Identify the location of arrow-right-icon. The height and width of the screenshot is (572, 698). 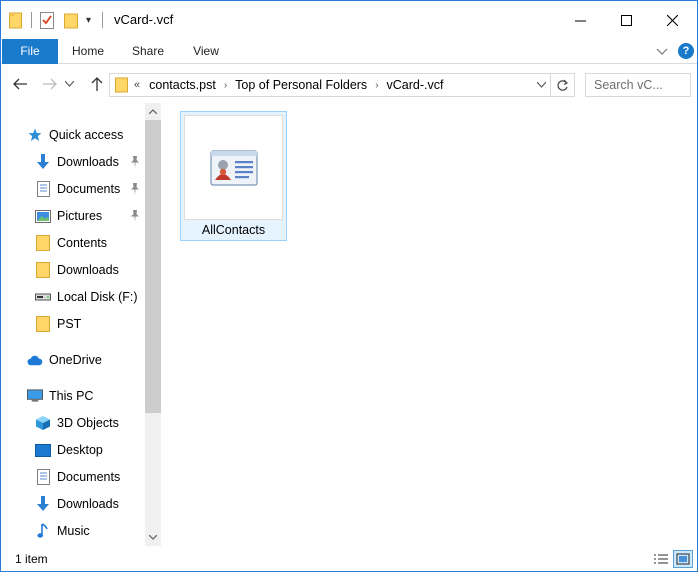
(50, 84).